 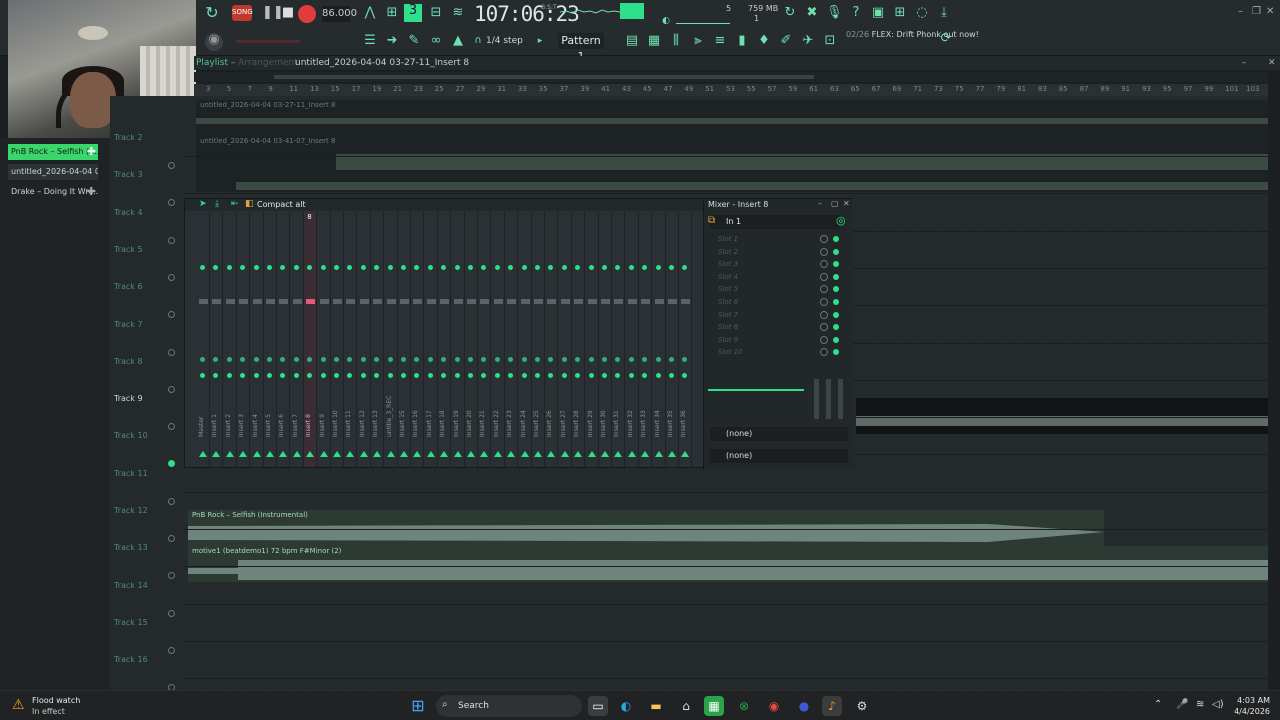 What do you see at coordinates (307, 14) in the screenshot?
I see `record-button` at bounding box center [307, 14].